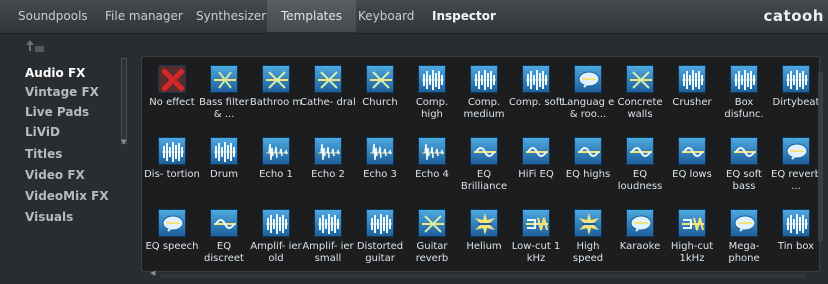 Image resolution: width=828 pixels, height=284 pixels. I want to click on template-item: No effect, so click(172, 95).